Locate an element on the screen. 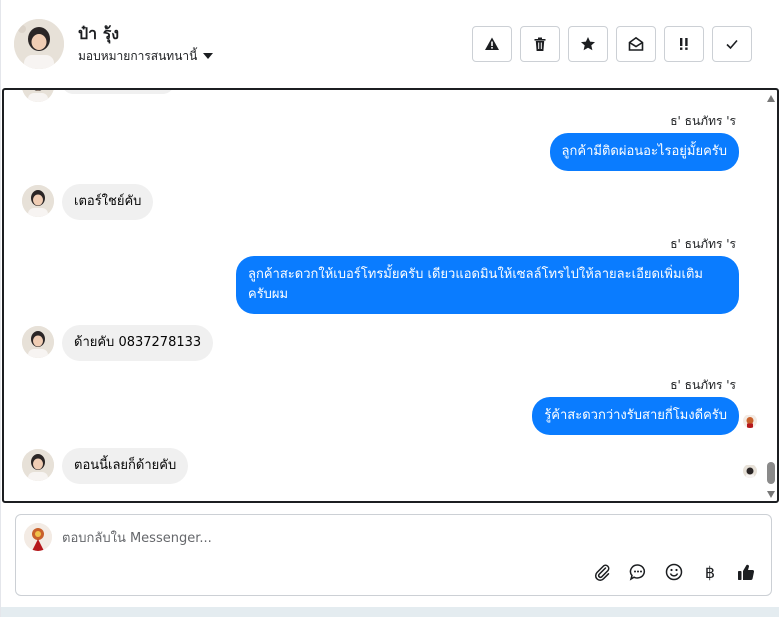 The image size is (779, 617). composer-toolbar: ฿ is located at coordinates (674, 572).